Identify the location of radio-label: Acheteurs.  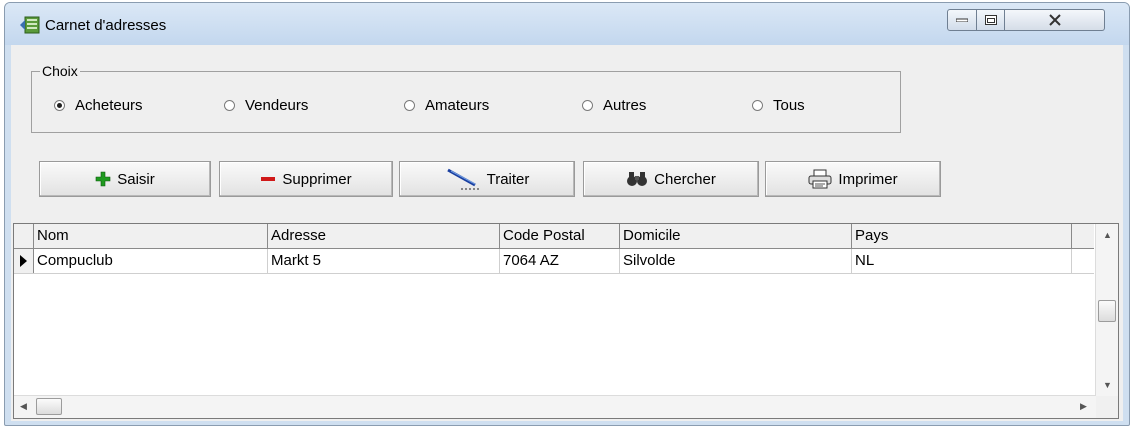
(109, 105).